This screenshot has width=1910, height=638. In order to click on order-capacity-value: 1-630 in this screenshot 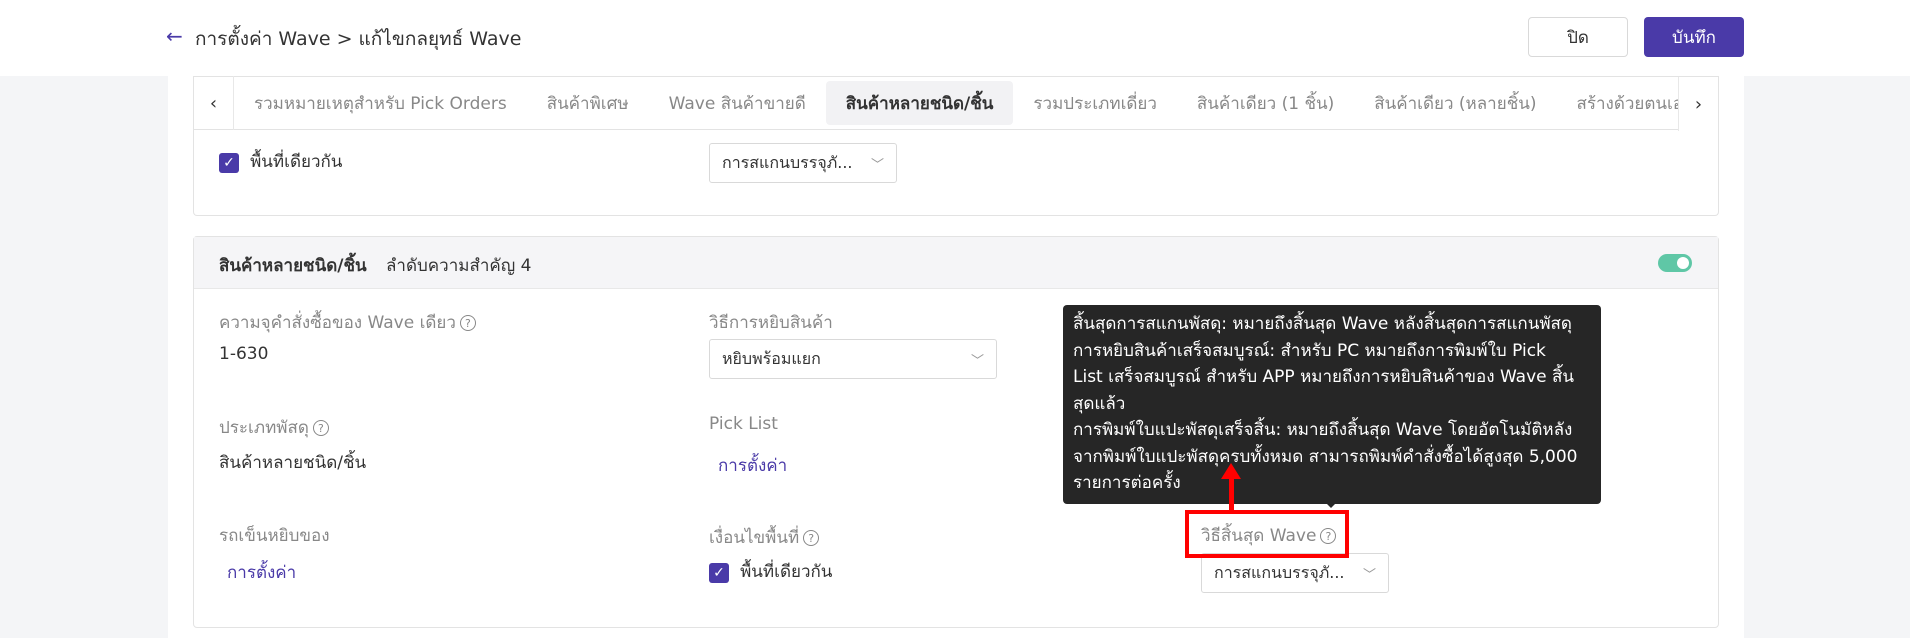, I will do `click(244, 354)`.